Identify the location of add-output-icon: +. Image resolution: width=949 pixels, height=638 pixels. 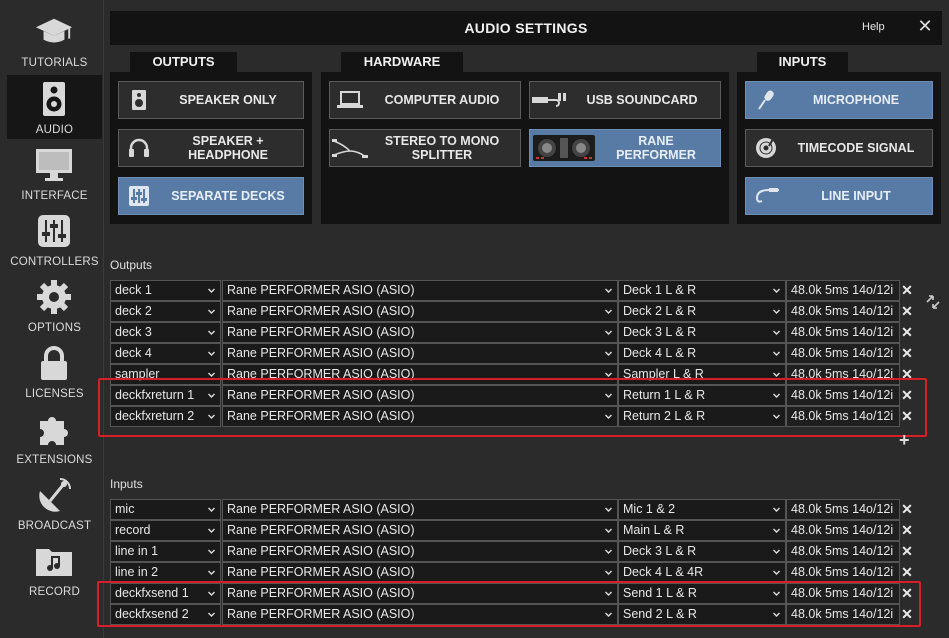
(904, 440).